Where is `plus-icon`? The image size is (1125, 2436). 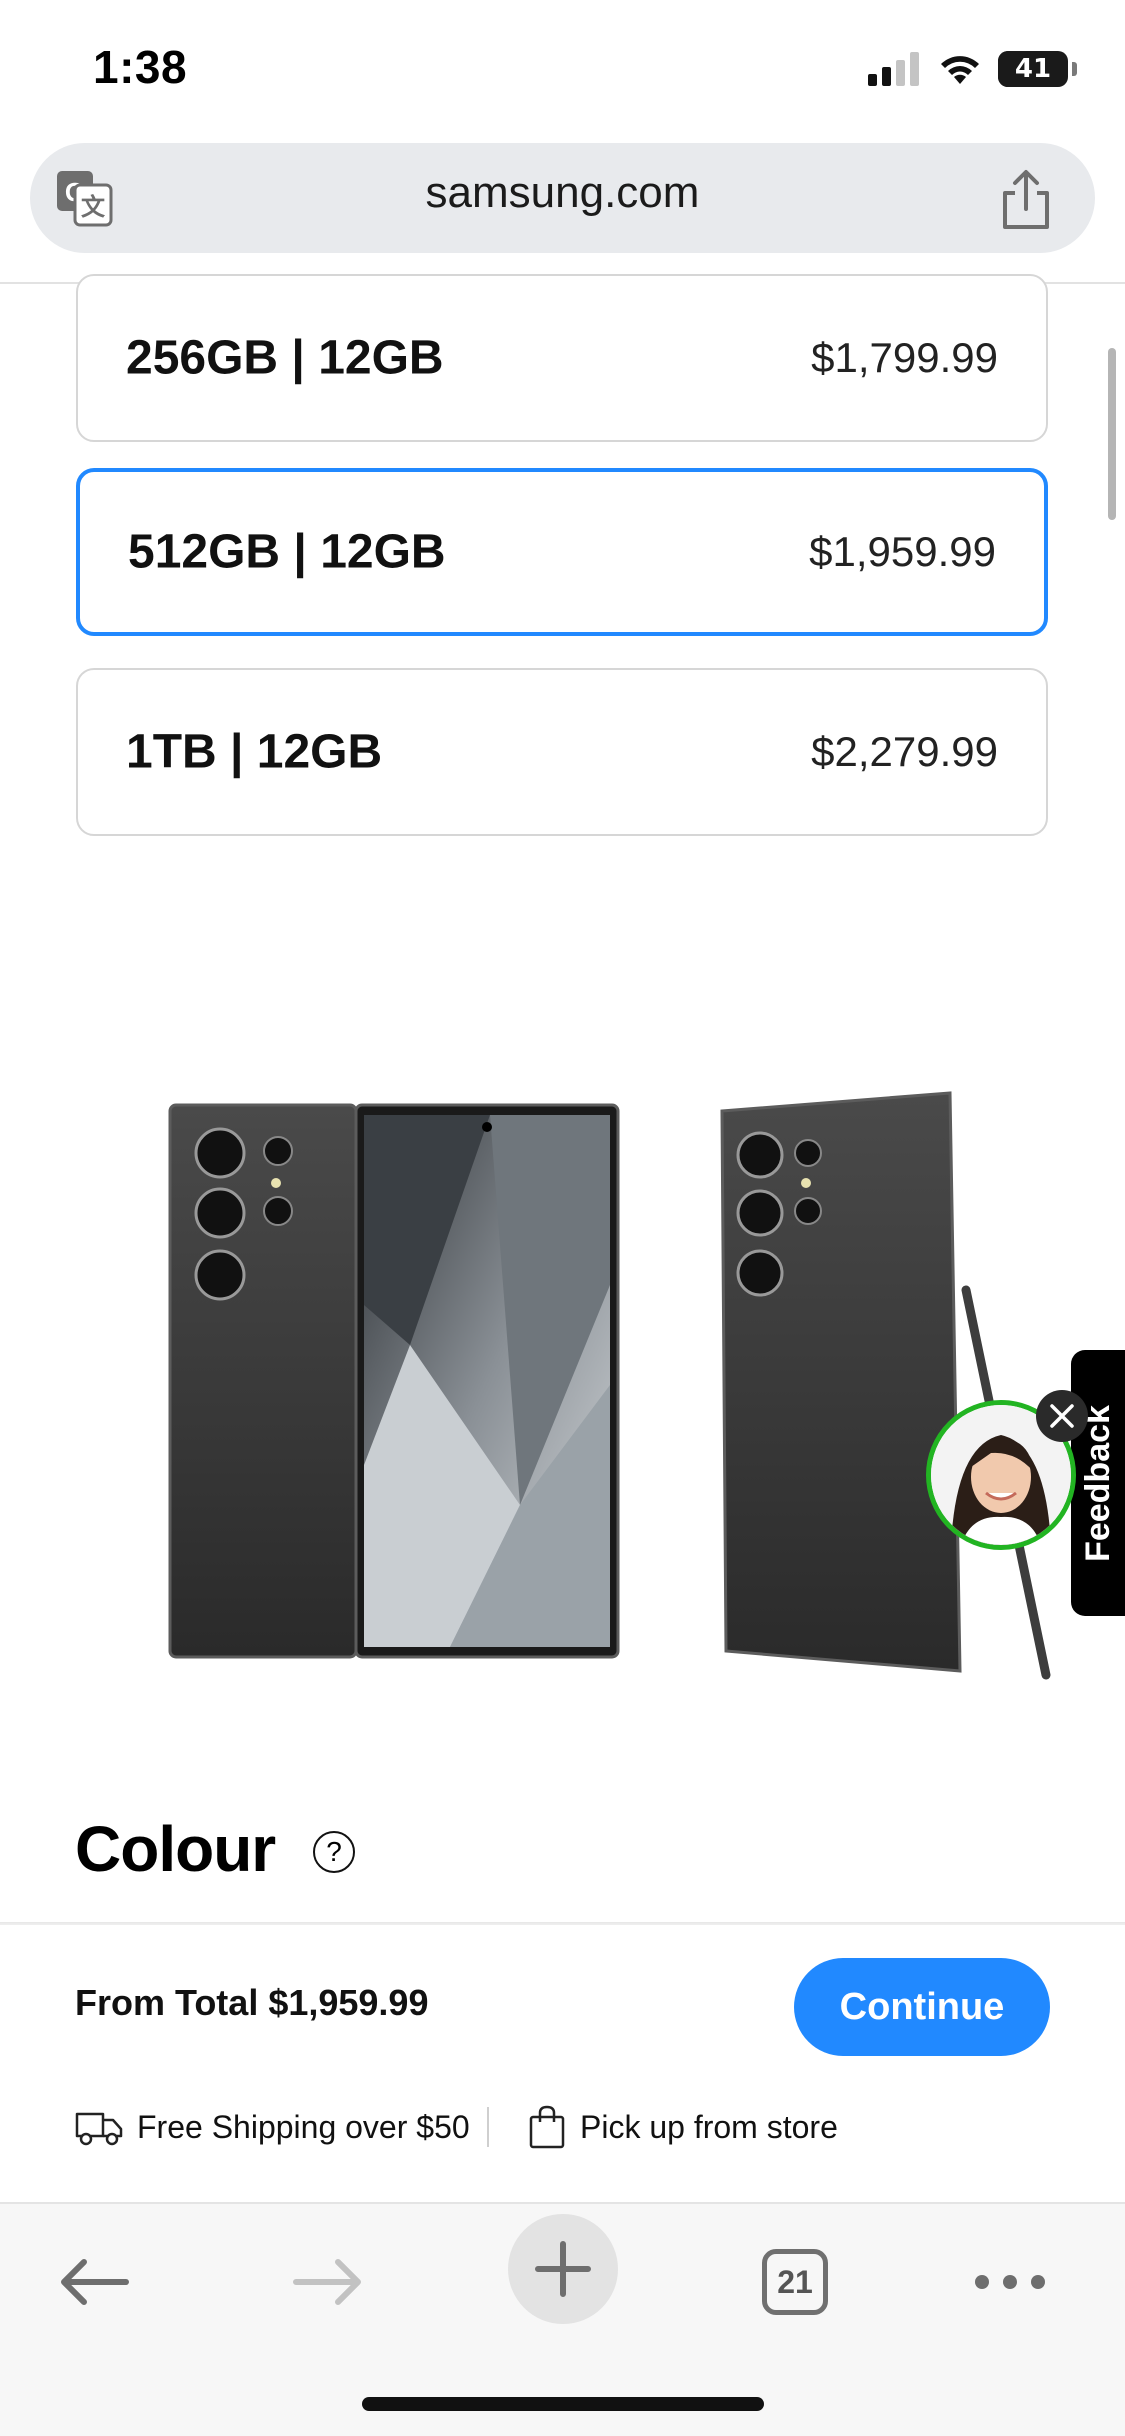
plus-icon is located at coordinates (563, 2269).